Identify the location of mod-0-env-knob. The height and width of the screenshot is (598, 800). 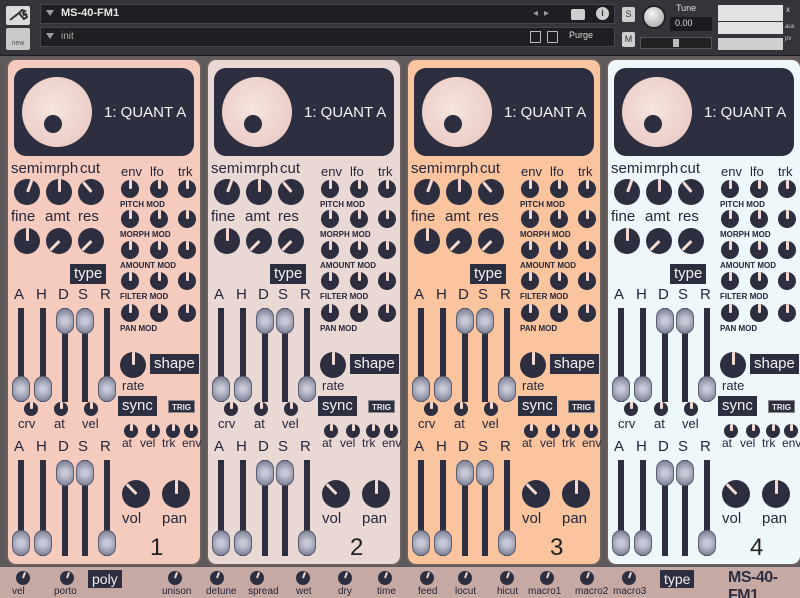
(730, 189).